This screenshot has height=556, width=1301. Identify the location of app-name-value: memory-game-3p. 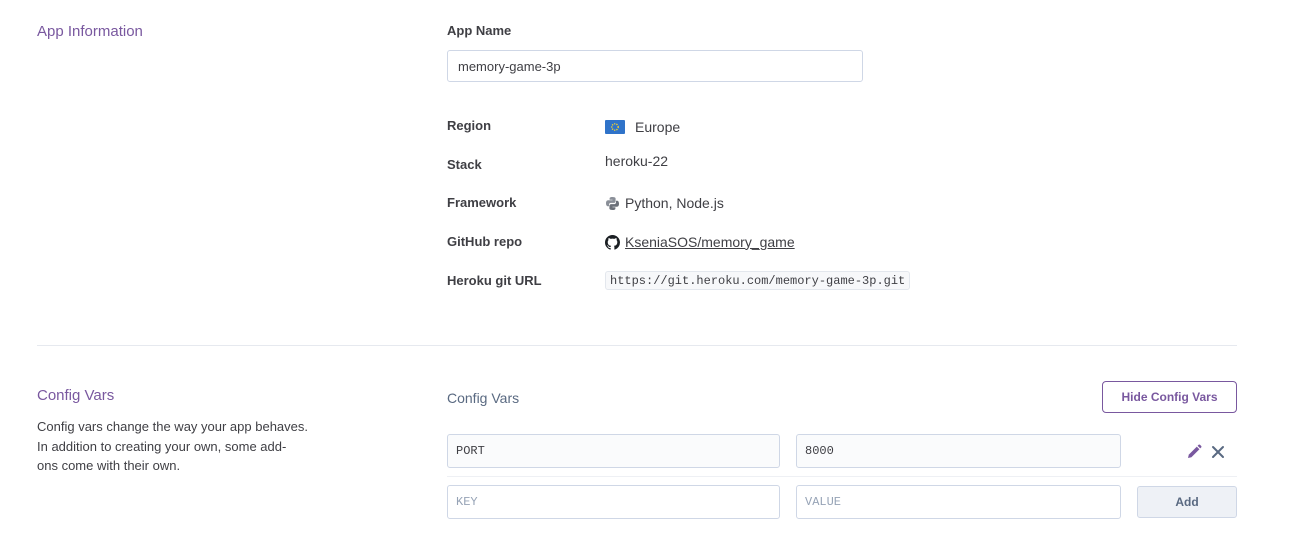
(509, 66).